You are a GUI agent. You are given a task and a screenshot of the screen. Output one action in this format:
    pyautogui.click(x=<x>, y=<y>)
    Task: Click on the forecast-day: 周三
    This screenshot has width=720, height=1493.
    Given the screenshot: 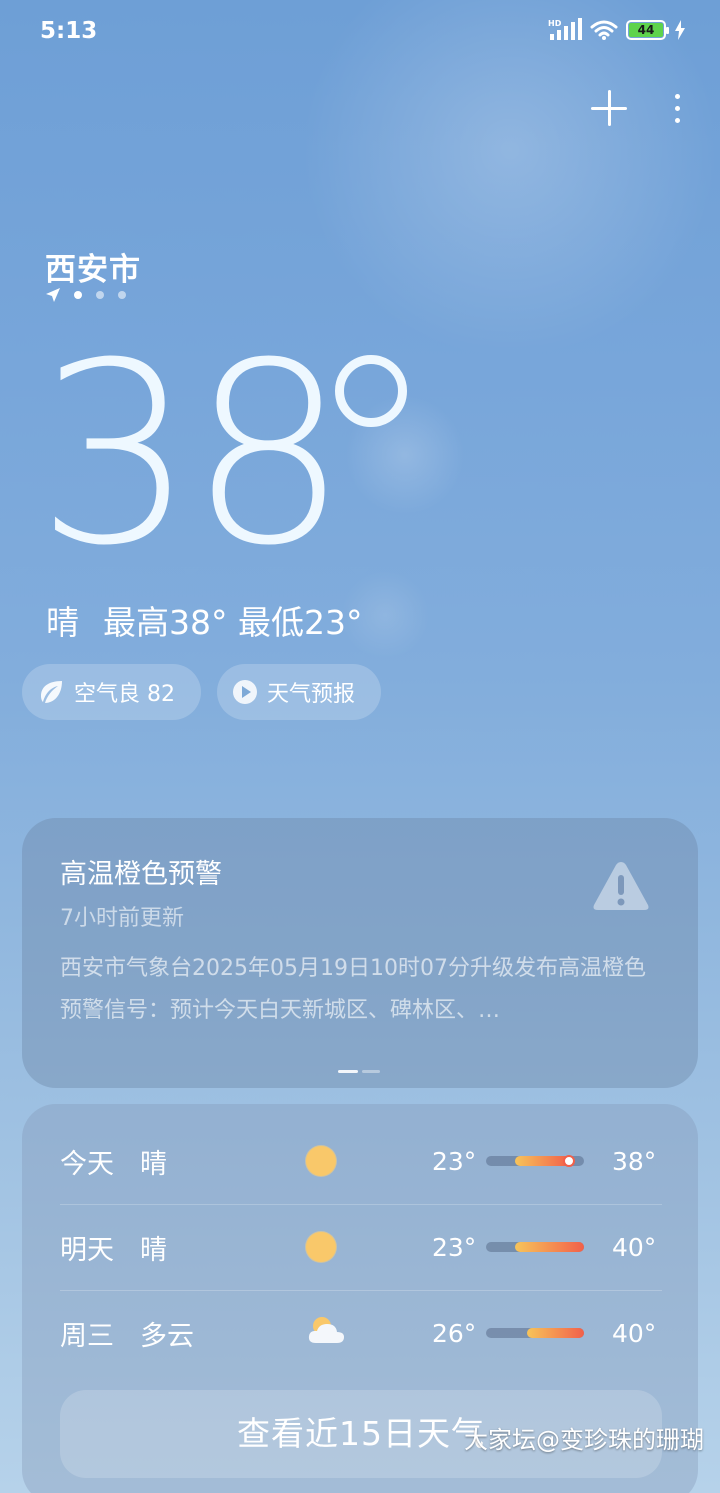 What is the action you would take?
    pyautogui.click(x=87, y=1336)
    